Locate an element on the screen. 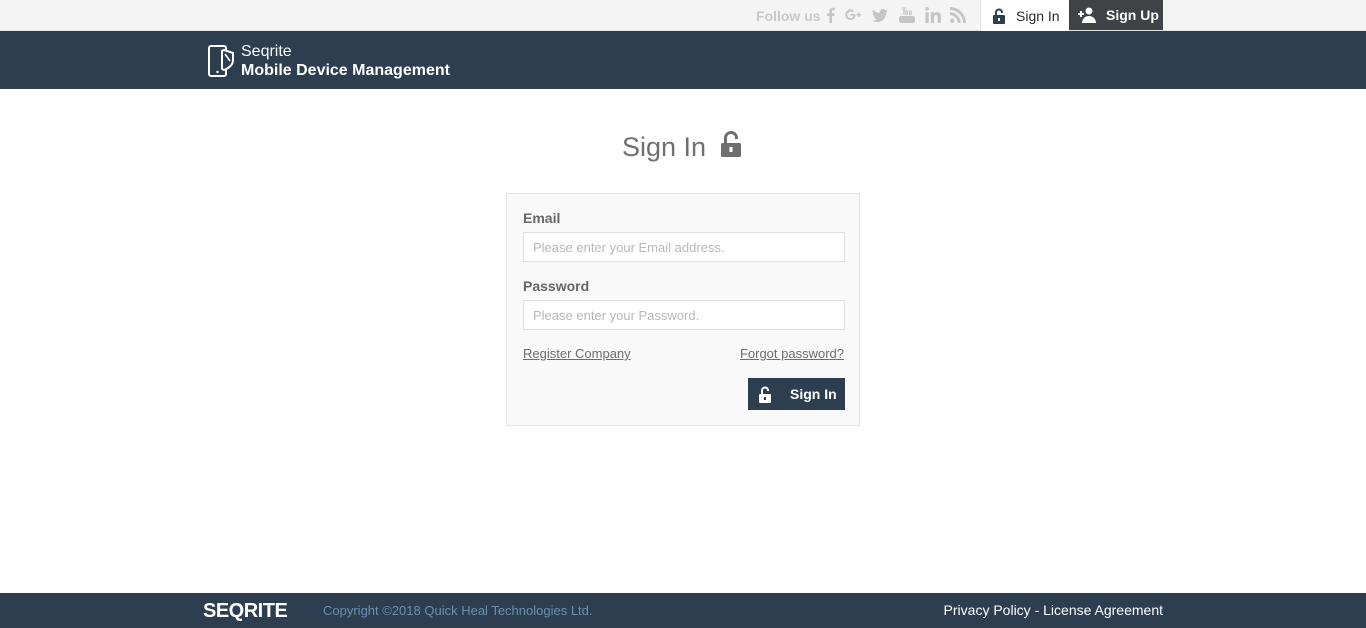  rss-icon is located at coordinates (958, 15).